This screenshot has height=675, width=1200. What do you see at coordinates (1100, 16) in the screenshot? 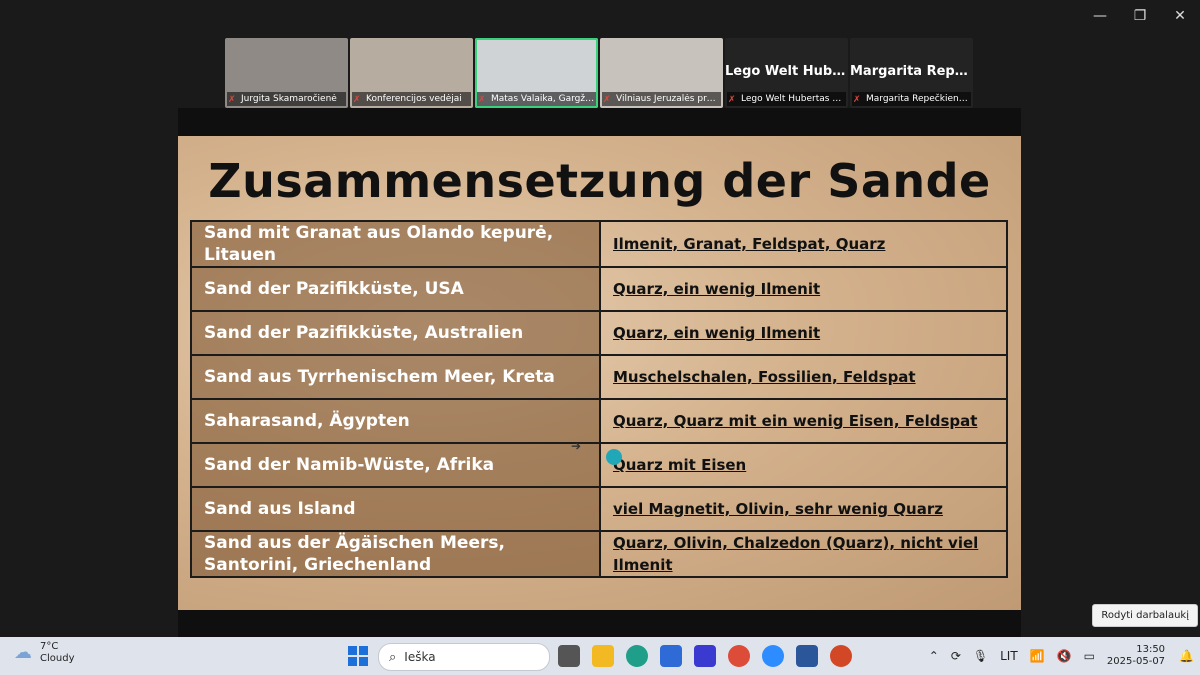
I see `minimize-button: —` at bounding box center [1100, 16].